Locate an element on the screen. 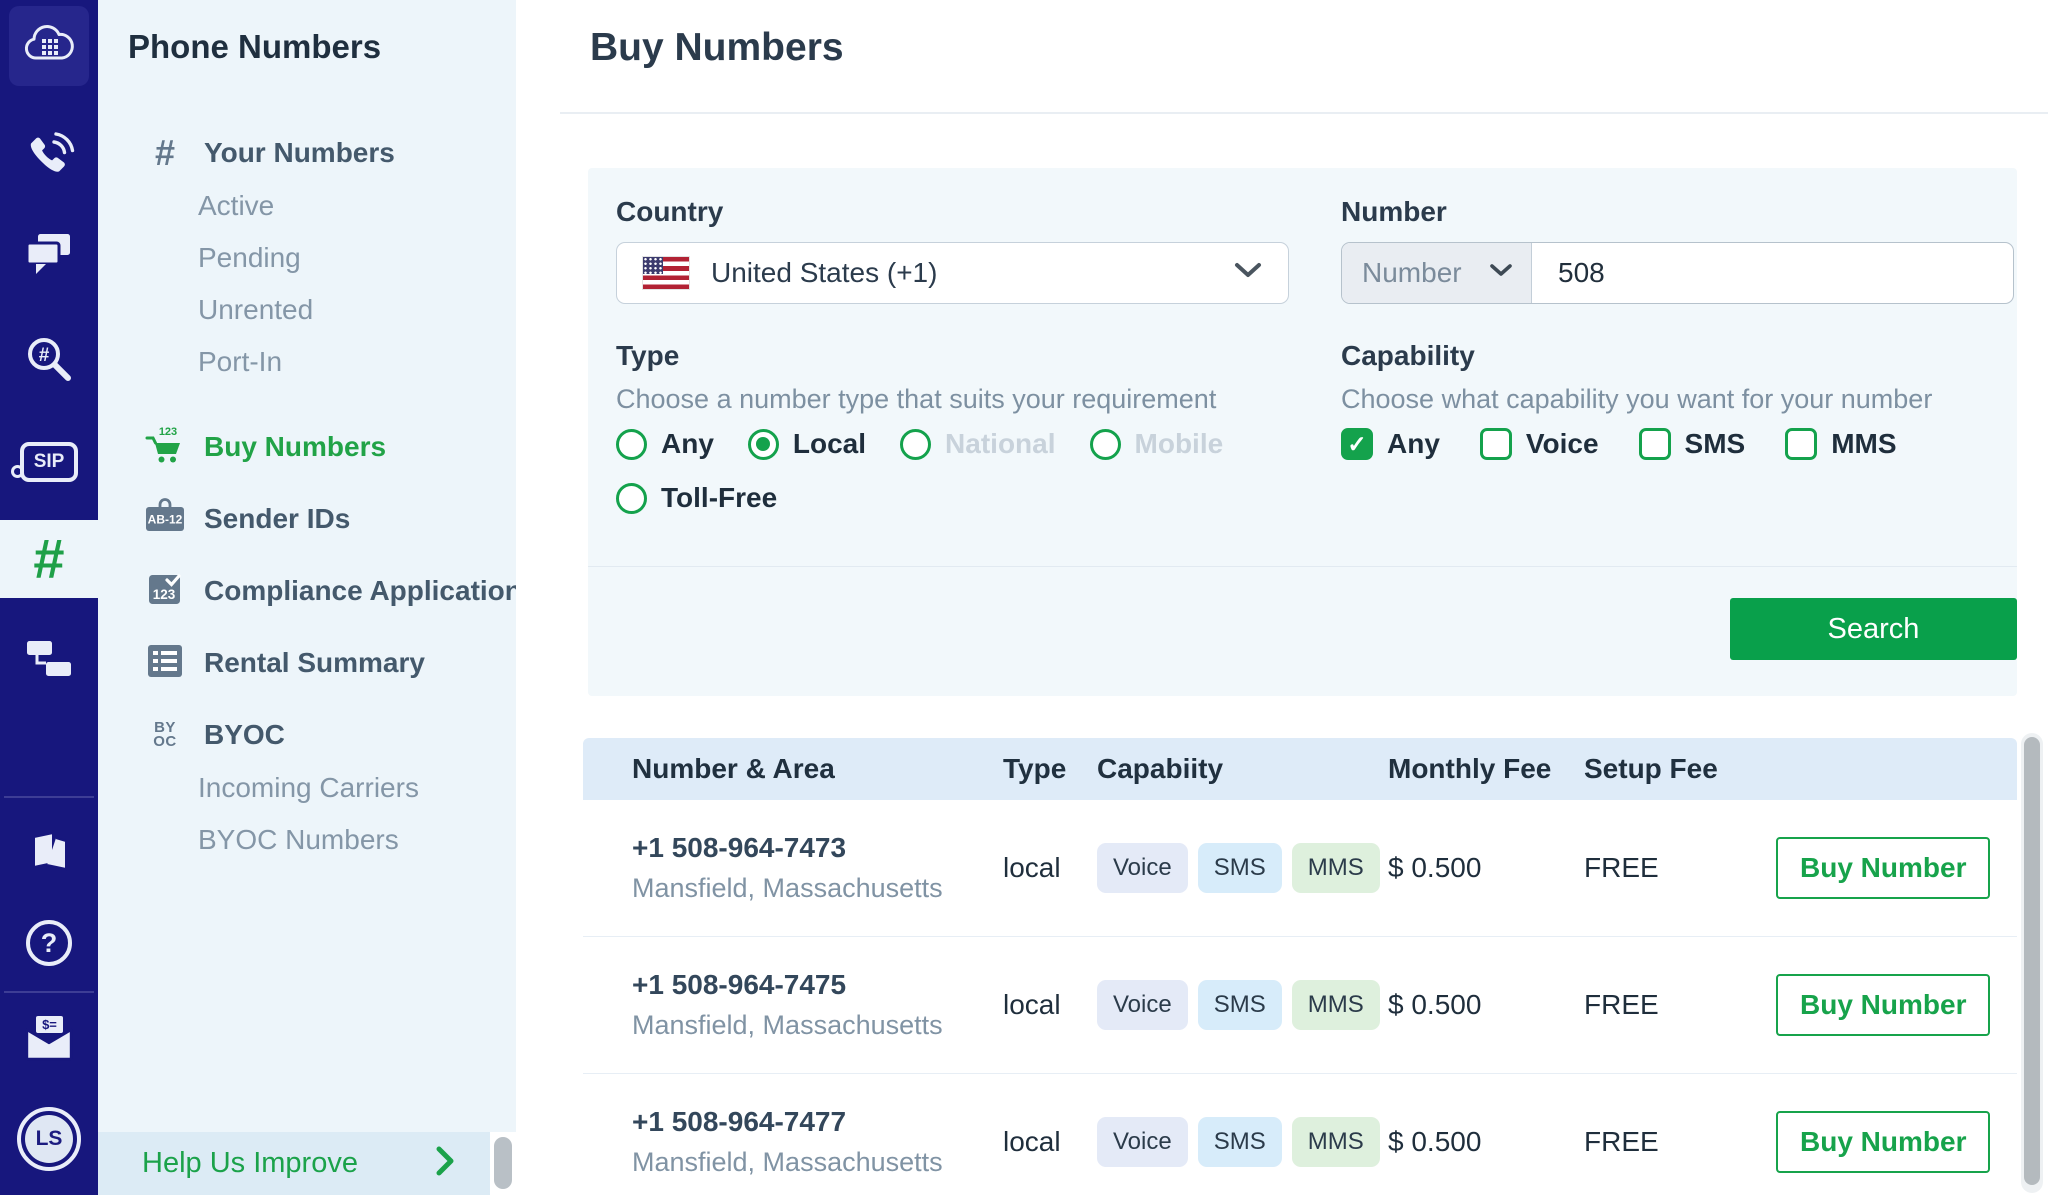 This screenshot has width=2048, height=1195. chevron-down-icon is located at coordinates (1248, 273).